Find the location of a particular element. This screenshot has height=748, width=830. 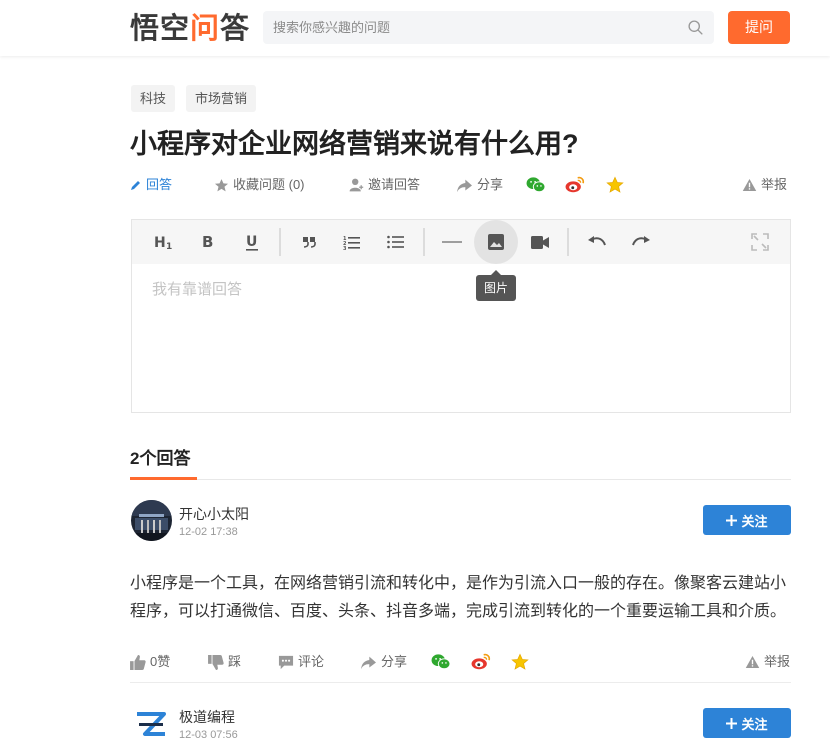

video-icon is located at coordinates (540, 242).